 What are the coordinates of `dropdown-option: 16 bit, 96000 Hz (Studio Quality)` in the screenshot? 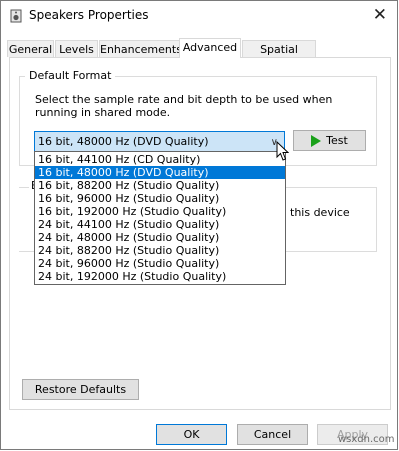 It's located at (160, 198).